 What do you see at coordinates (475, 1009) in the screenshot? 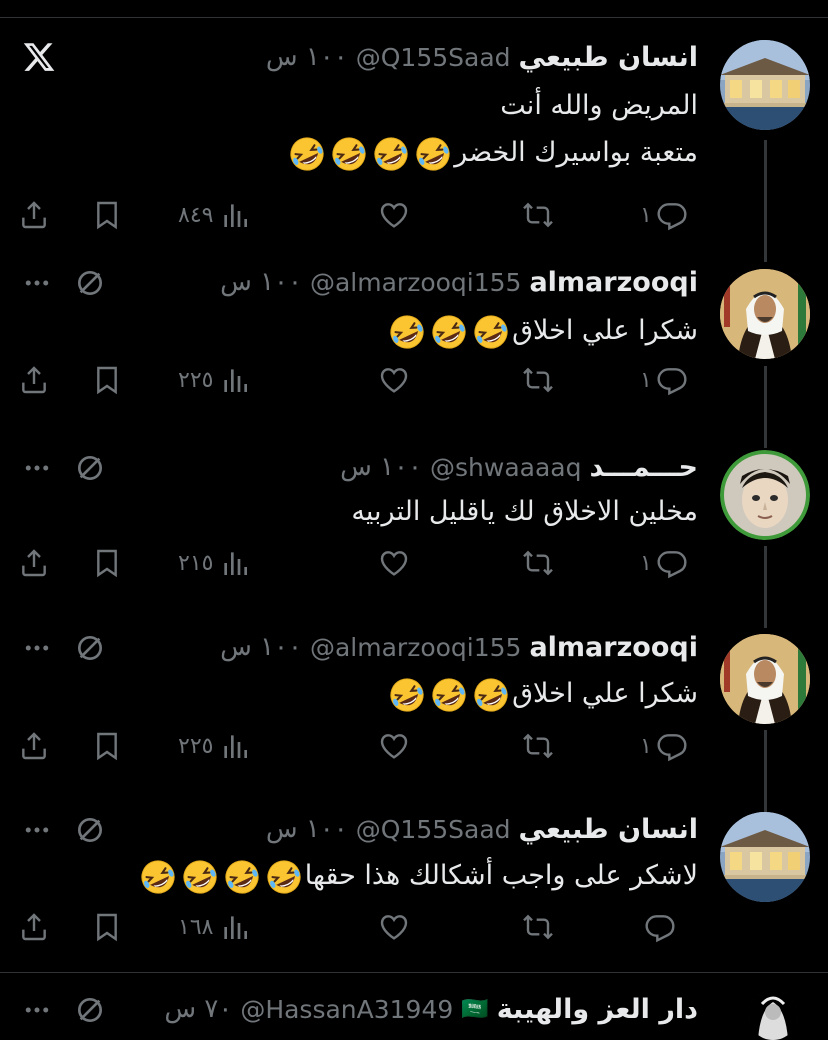
I see `flag-icon: 🇸🇦` at bounding box center [475, 1009].